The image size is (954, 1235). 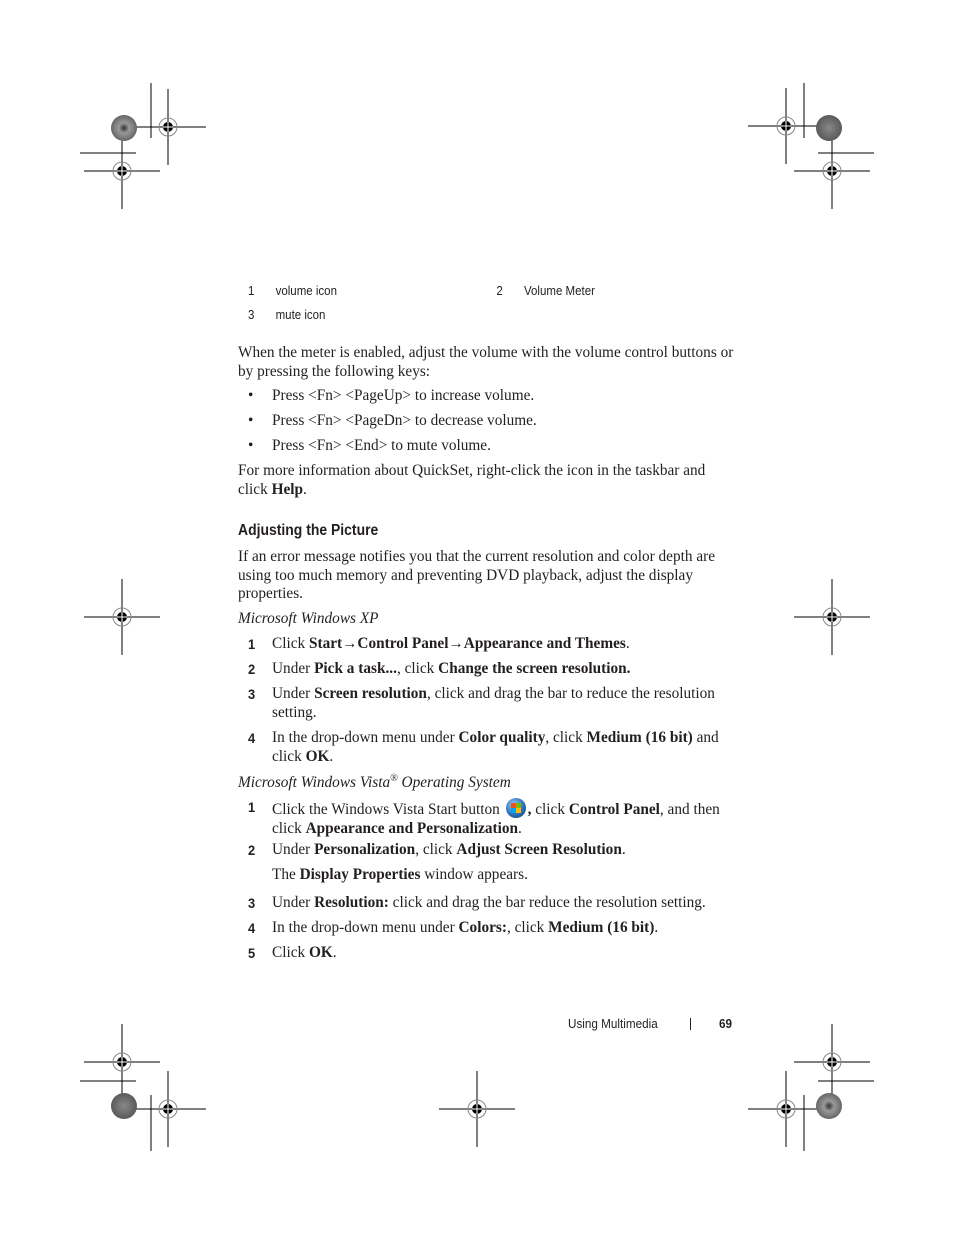 What do you see at coordinates (251, 291) in the screenshot?
I see `callout-number: 1` at bounding box center [251, 291].